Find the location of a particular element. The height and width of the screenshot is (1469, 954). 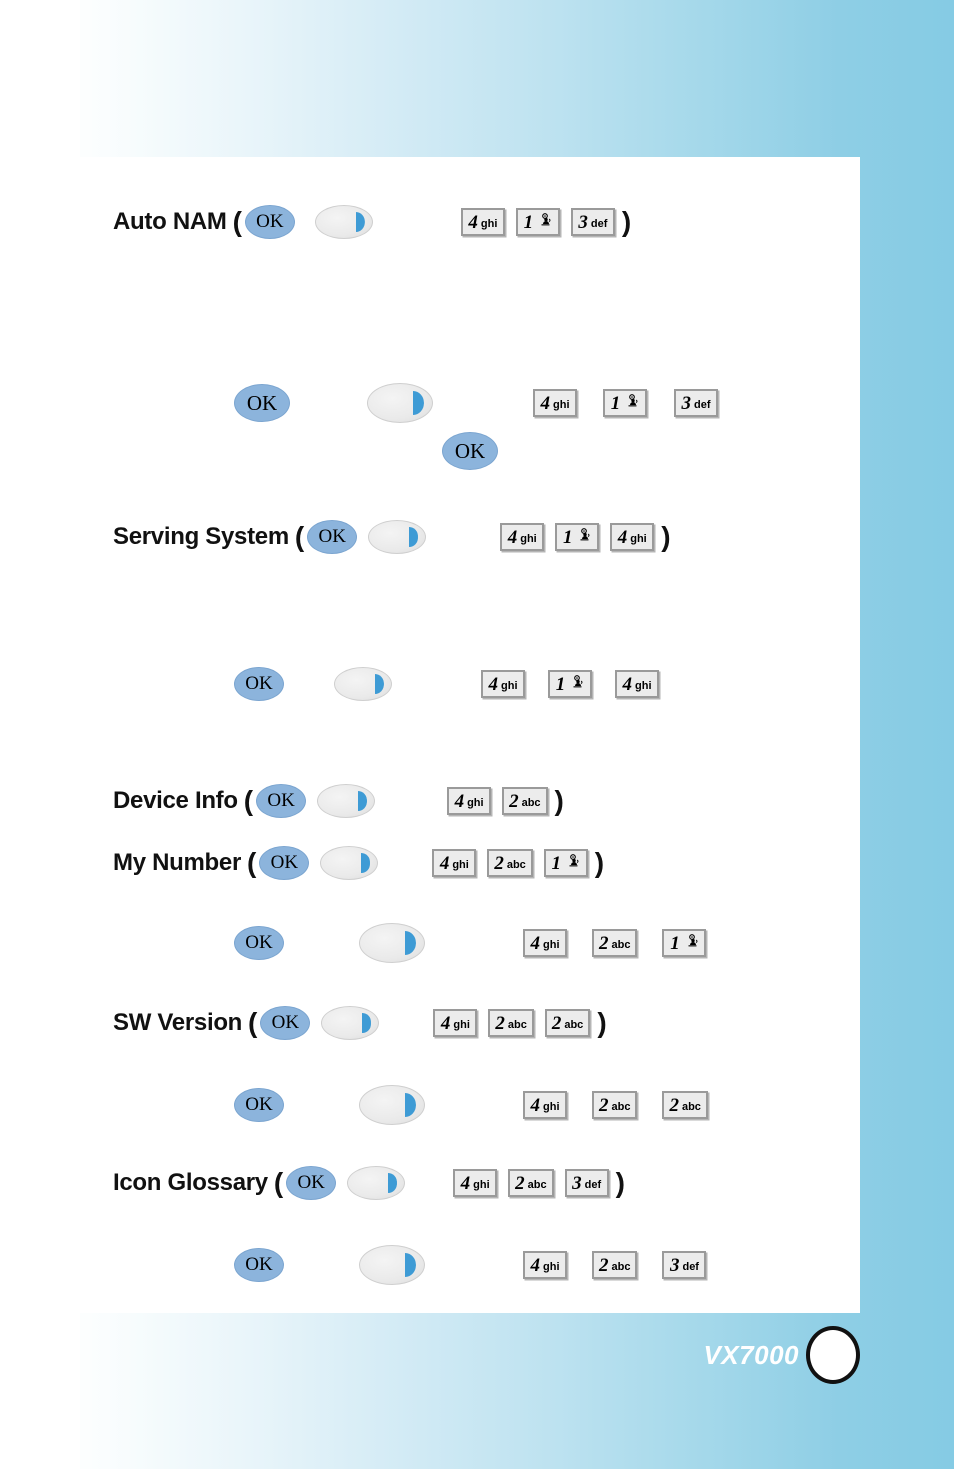

row-my-number-inline: My Number ( OK 4 ghi 2 abc 1 ) is located at coordinates (358, 863).